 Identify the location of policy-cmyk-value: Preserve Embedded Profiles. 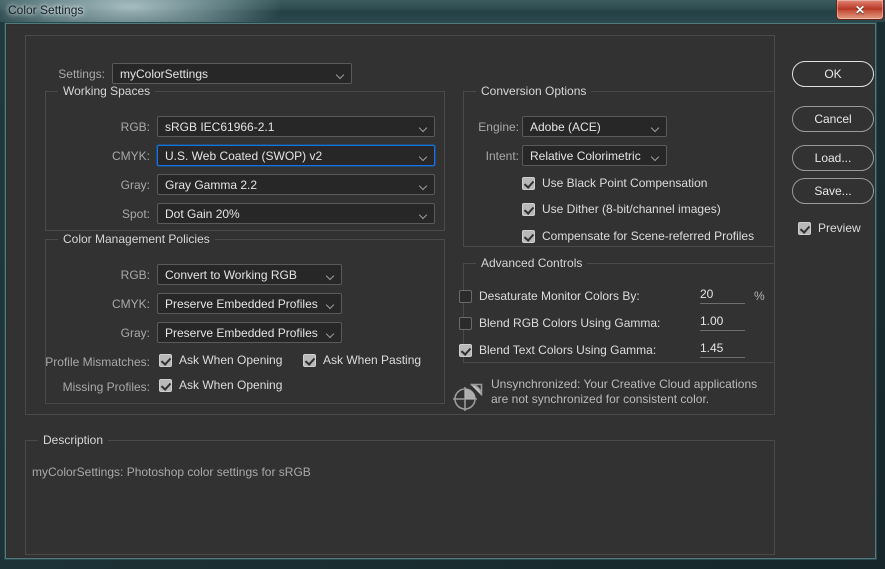
(241, 303).